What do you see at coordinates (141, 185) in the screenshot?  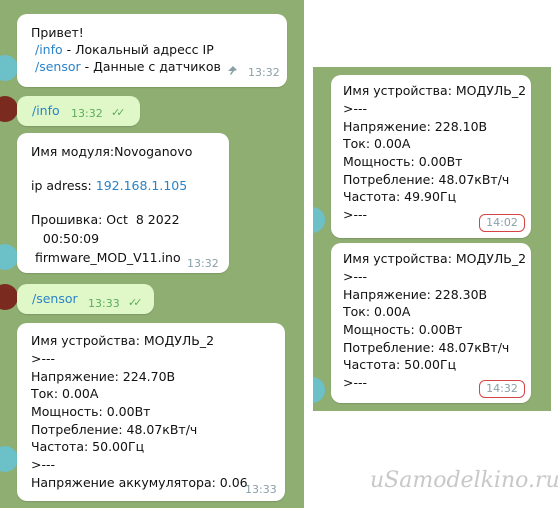 I see `ip-address-link: 192.168.1.105` at bounding box center [141, 185].